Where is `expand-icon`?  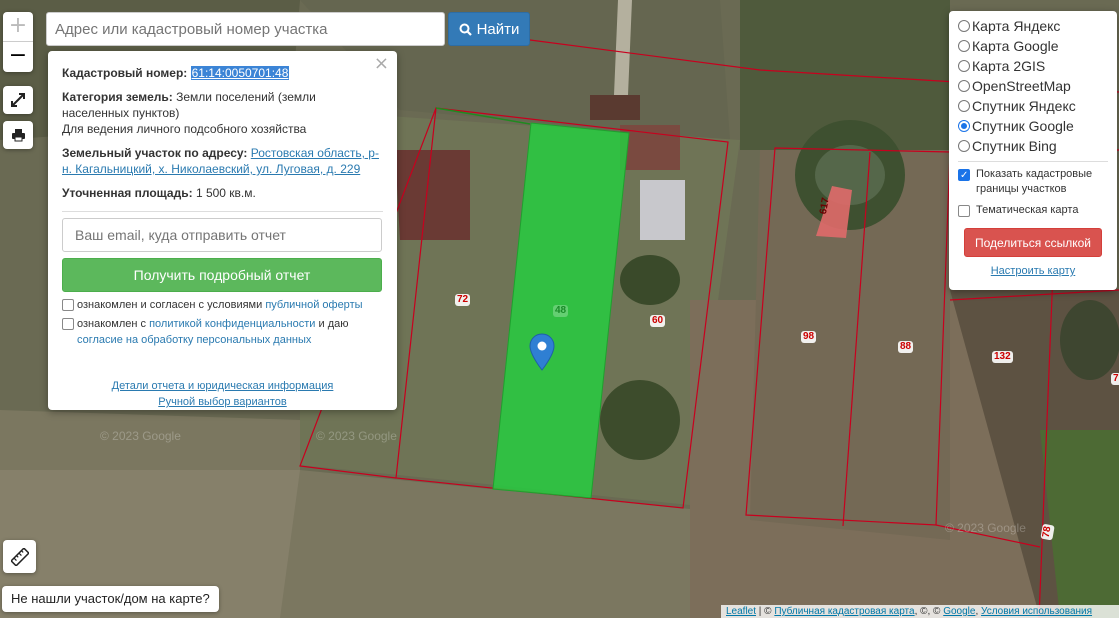 expand-icon is located at coordinates (18, 100).